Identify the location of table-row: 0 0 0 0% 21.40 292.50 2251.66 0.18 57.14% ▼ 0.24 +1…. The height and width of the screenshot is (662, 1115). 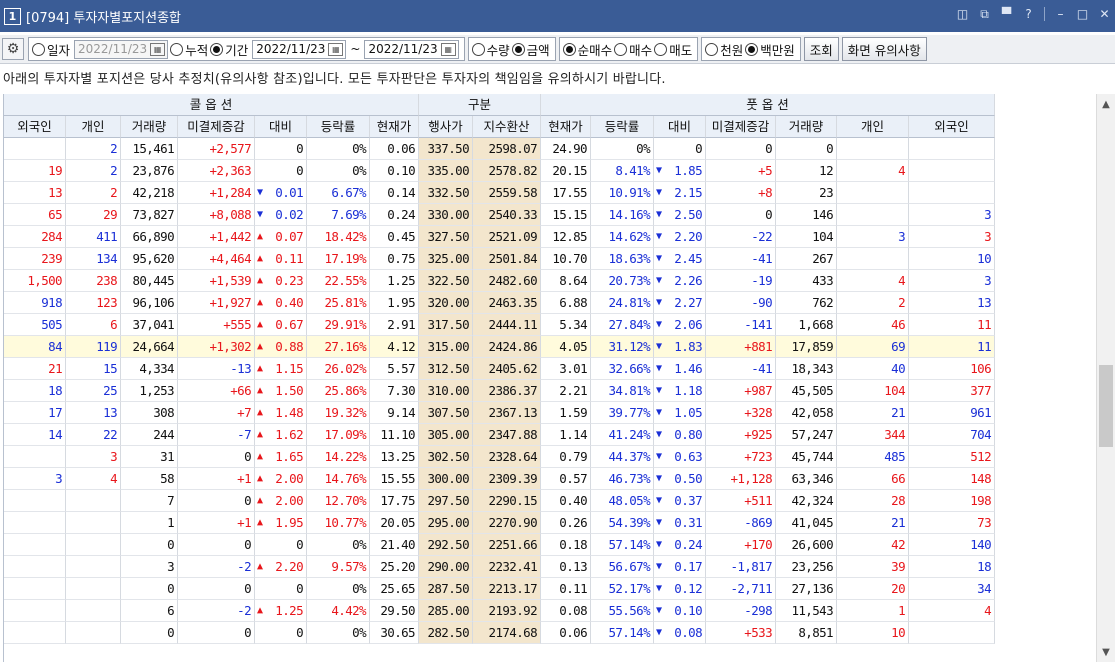
(550, 545).